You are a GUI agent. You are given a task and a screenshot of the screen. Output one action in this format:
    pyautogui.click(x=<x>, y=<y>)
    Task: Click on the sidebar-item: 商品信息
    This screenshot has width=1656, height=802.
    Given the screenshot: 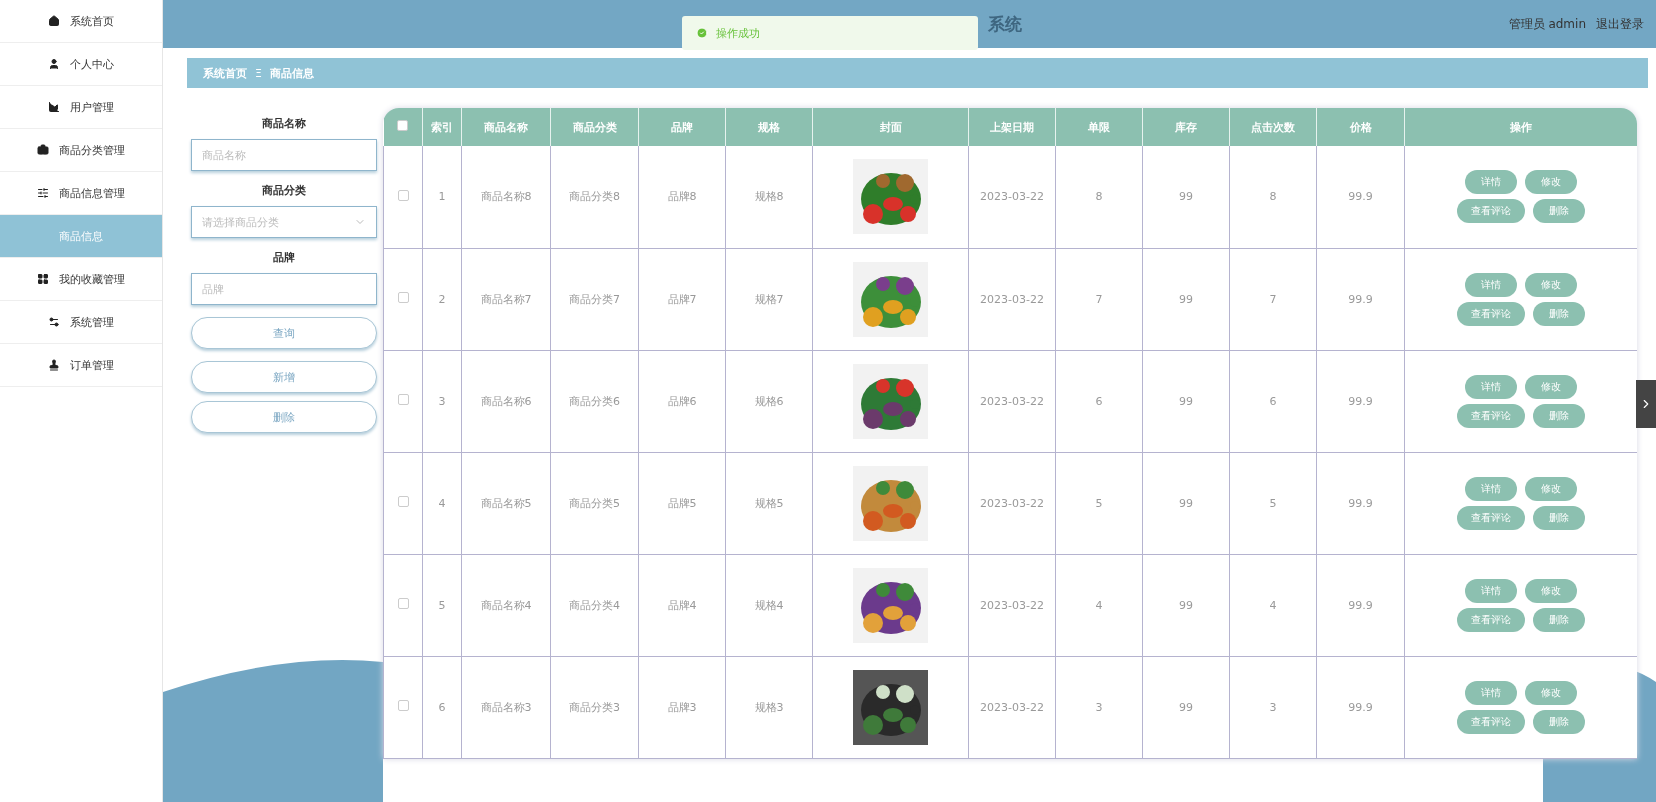 What is the action you would take?
    pyautogui.click(x=81, y=236)
    